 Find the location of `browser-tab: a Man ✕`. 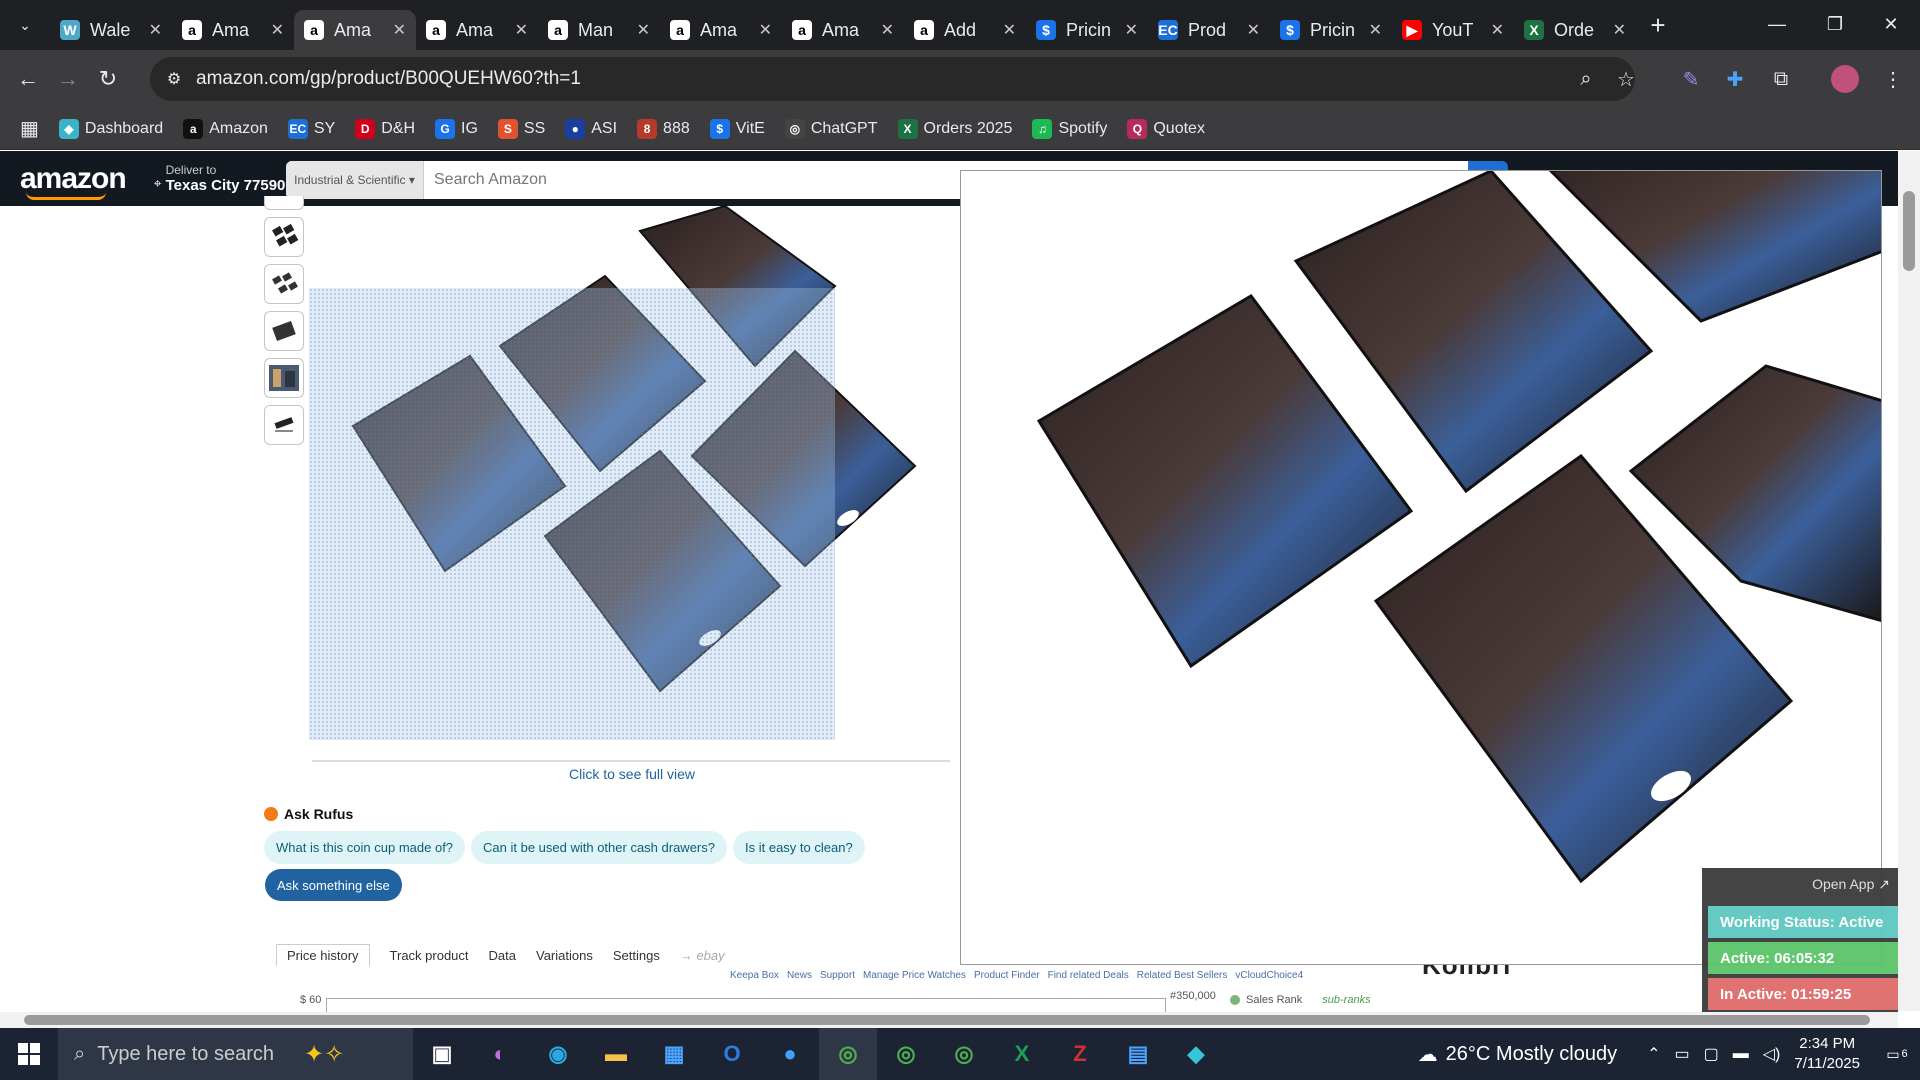

browser-tab: a Man ✕ is located at coordinates (599, 30).